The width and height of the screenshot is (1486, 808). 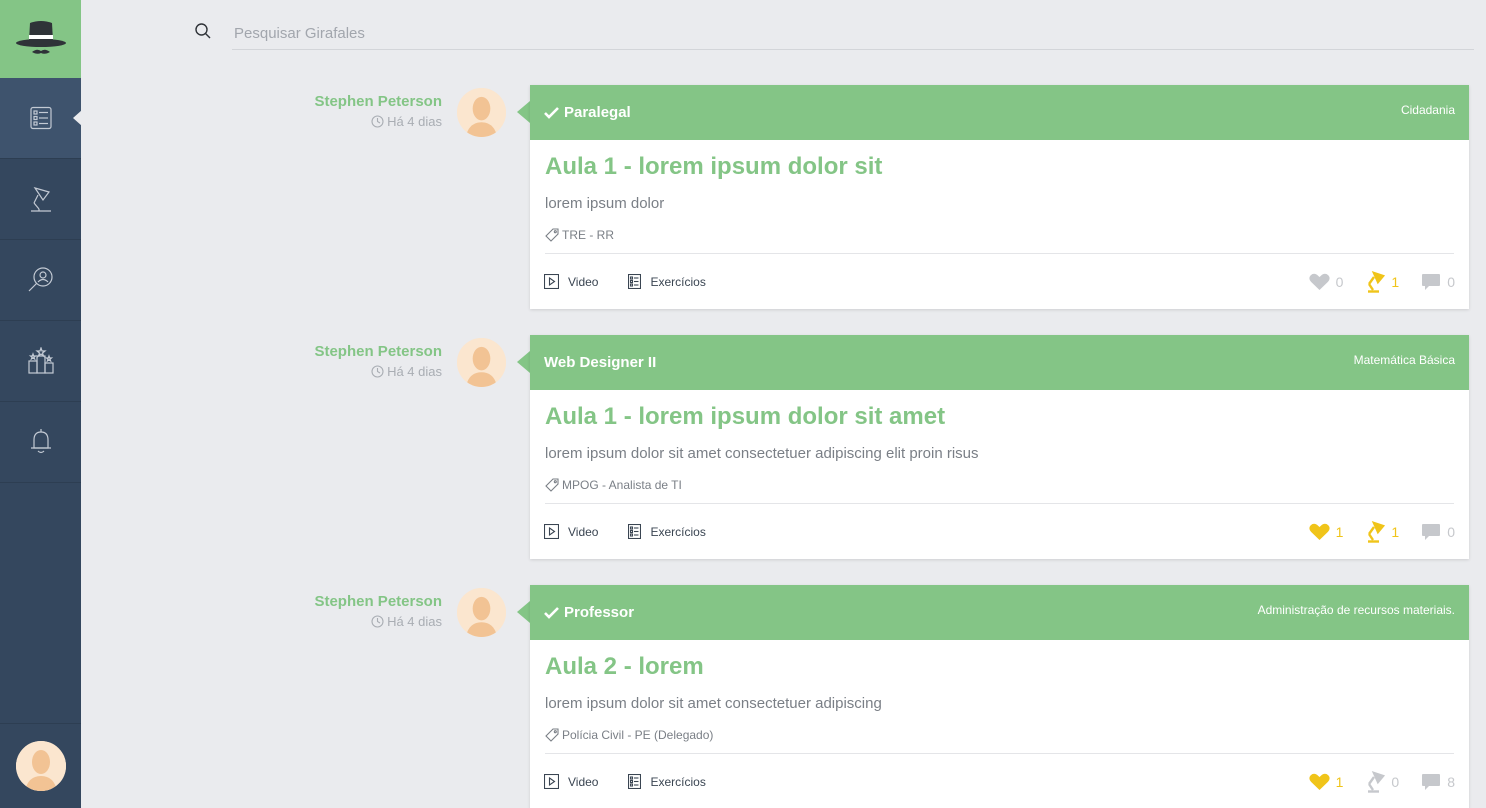 I want to click on search-input, so click(x=853, y=34).